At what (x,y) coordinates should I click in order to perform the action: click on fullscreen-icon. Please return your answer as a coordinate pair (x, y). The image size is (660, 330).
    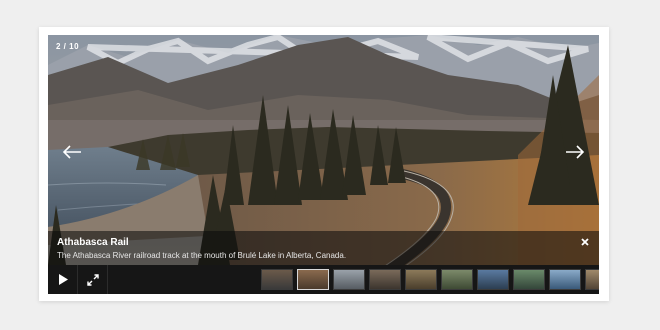
    Looking at the image, I should click on (92, 279).